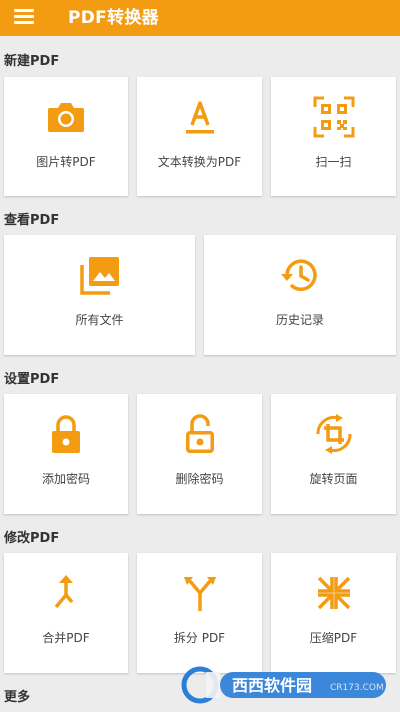 This screenshot has height=712, width=400. I want to click on compress-pdf-button: 压缩PDF, so click(333, 613).